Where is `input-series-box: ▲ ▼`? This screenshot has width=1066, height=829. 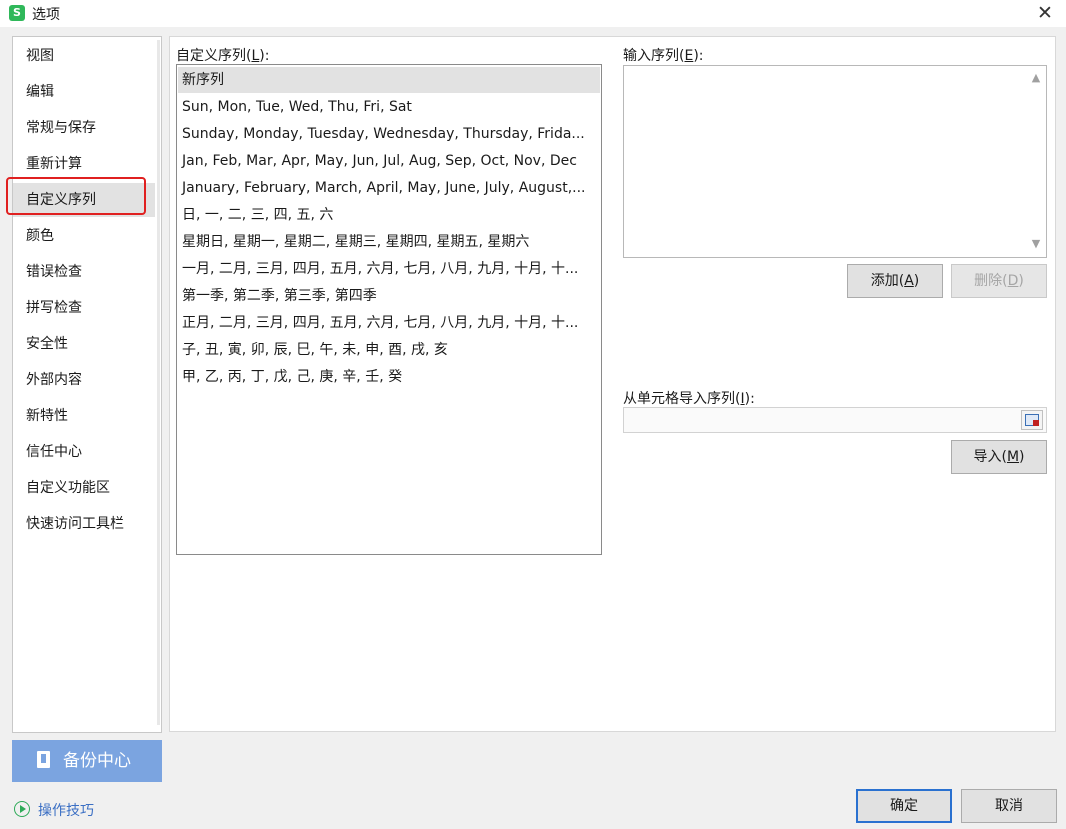
input-series-box: ▲ ▼ is located at coordinates (835, 161).